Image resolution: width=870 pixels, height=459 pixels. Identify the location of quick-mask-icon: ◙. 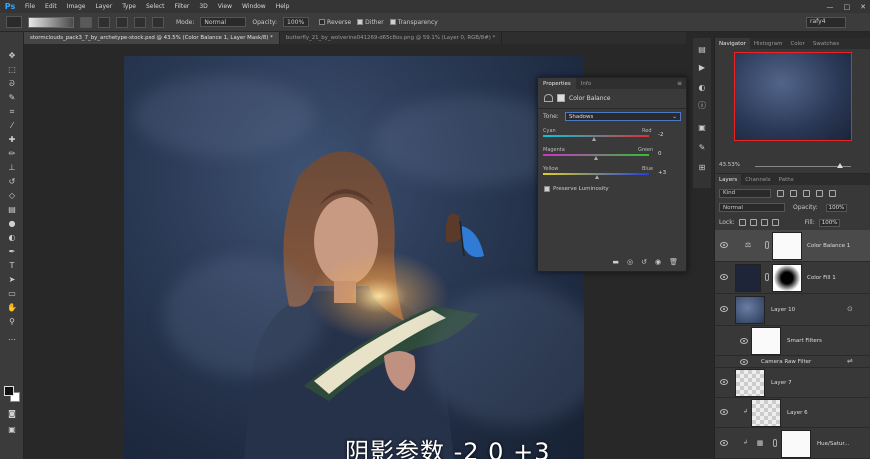
(12, 413).